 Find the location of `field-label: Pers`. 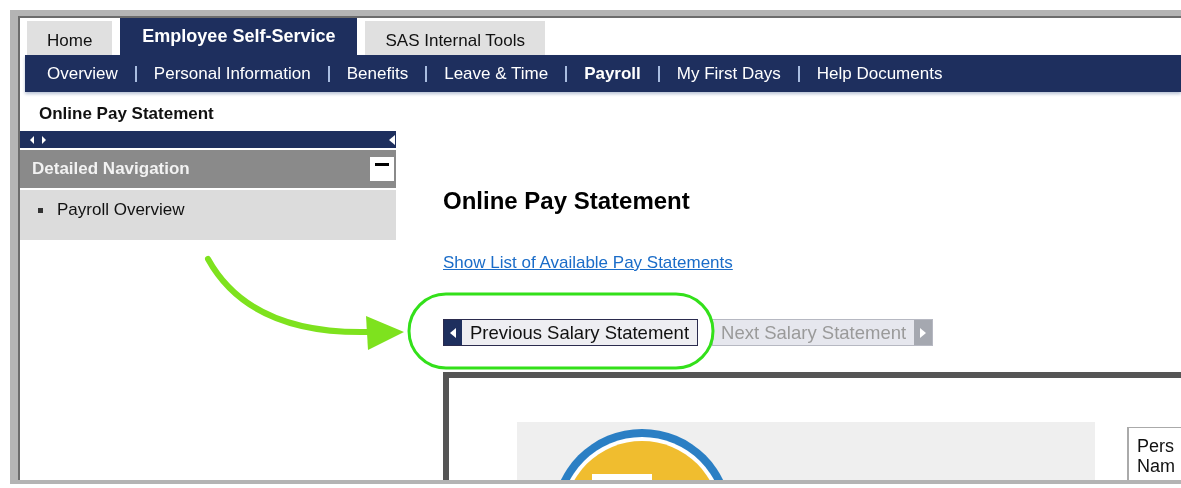

field-label: Pers is located at coordinates (1156, 446).